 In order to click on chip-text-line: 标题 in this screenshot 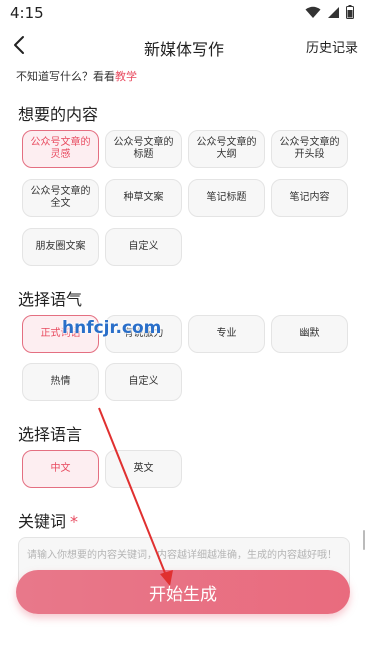, I will do `click(143, 154)`.